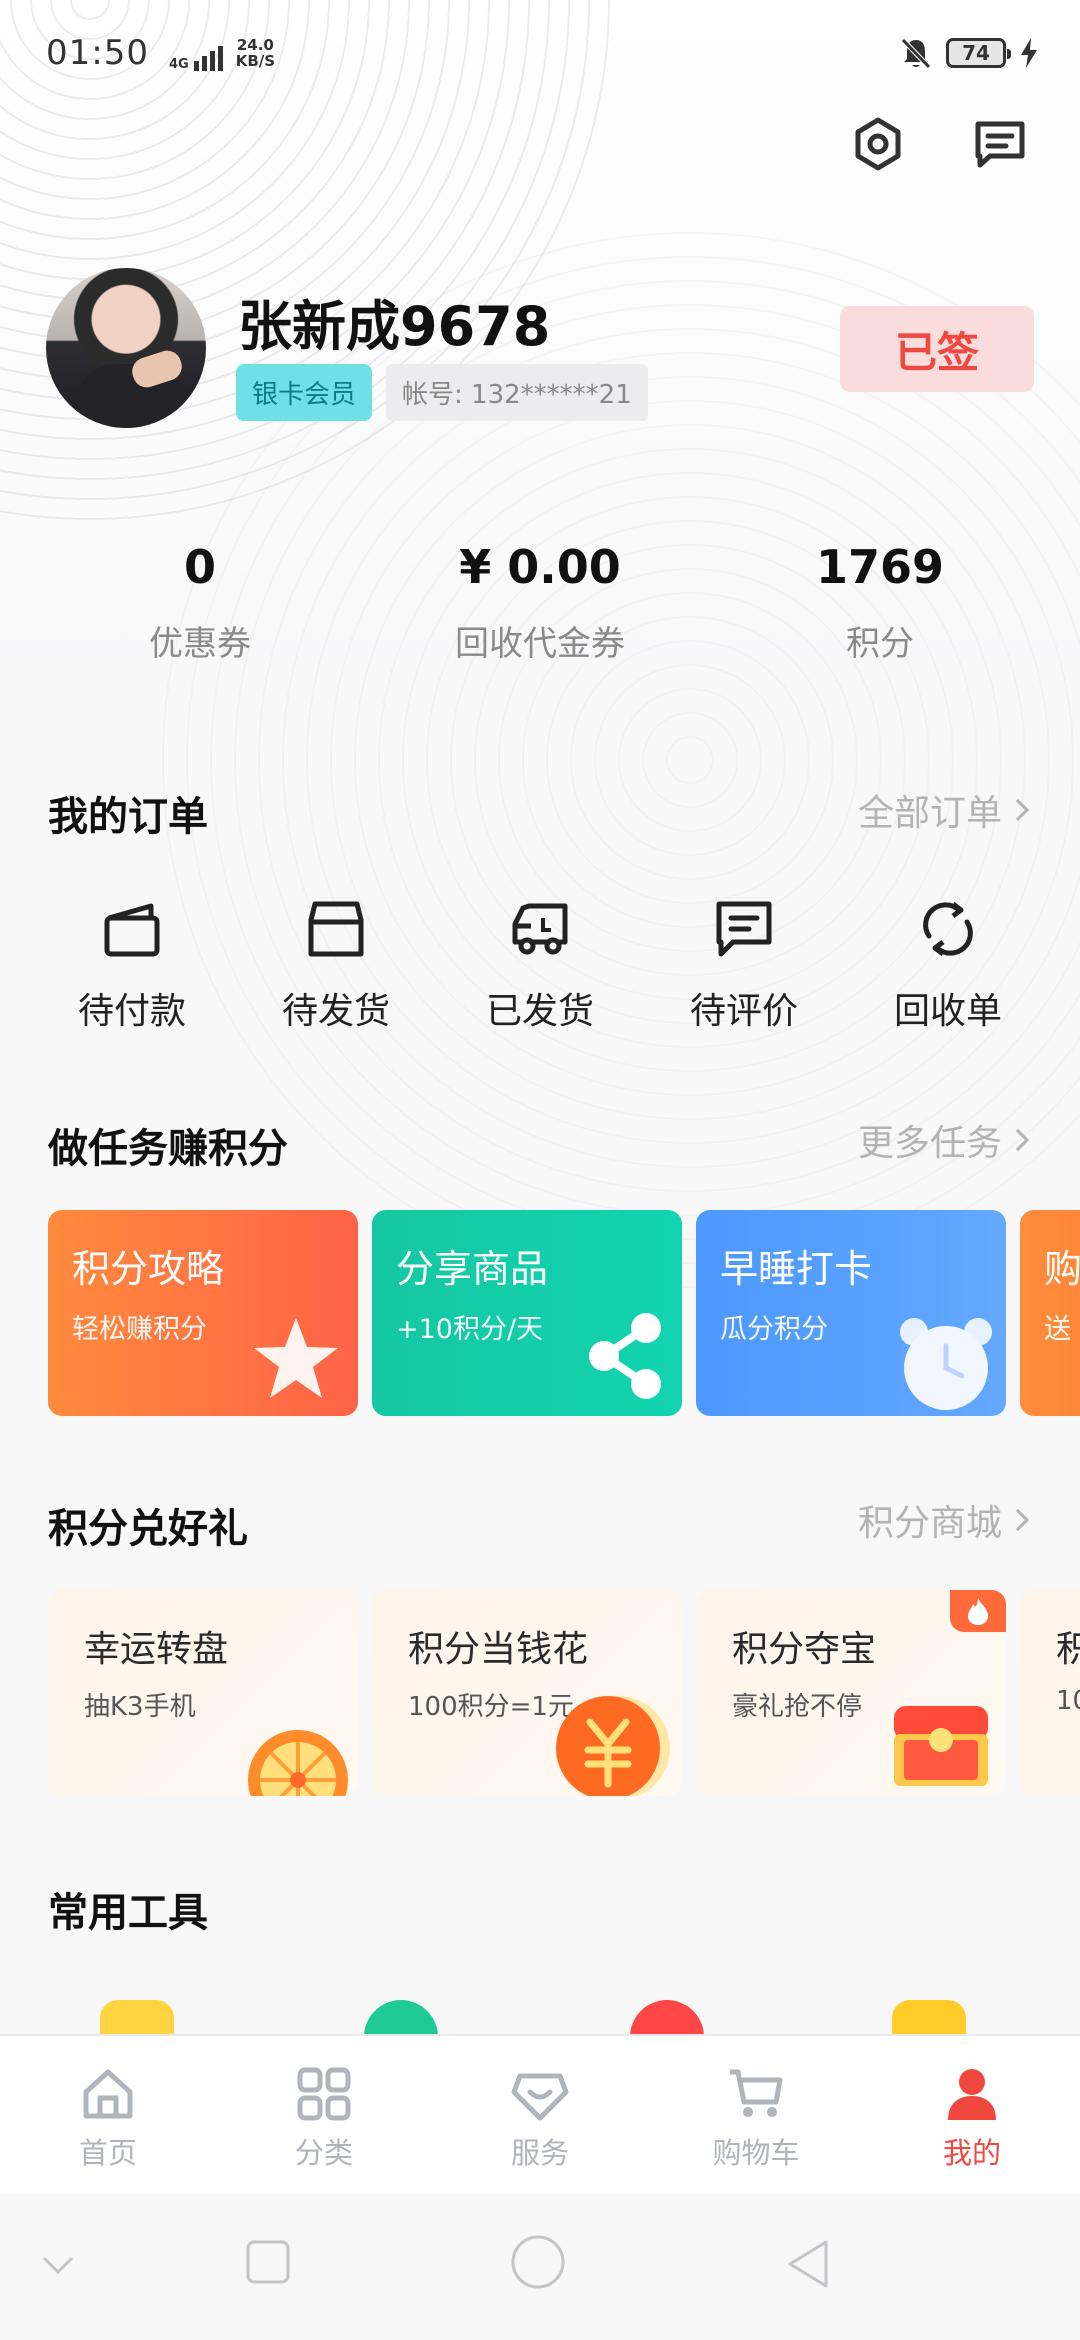 The width and height of the screenshot is (1080, 2340). What do you see at coordinates (324, 2094) in the screenshot?
I see `grid-icon` at bounding box center [324, 2094].